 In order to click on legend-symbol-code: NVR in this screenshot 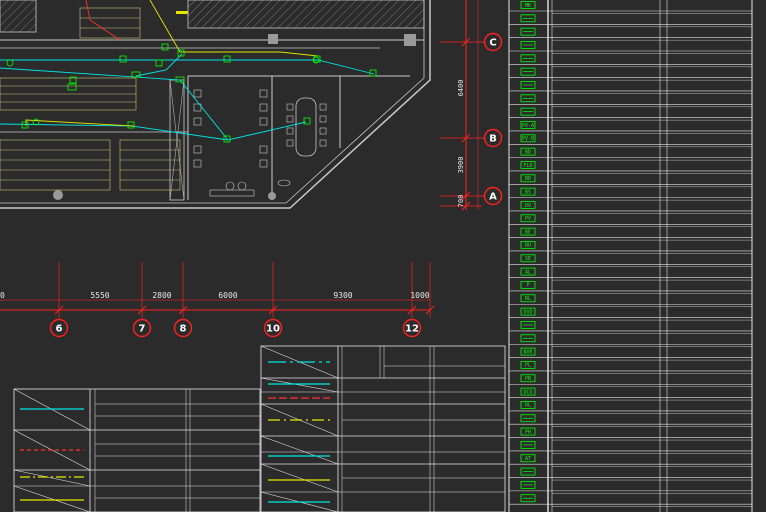, I will do `click(528, 352)`.